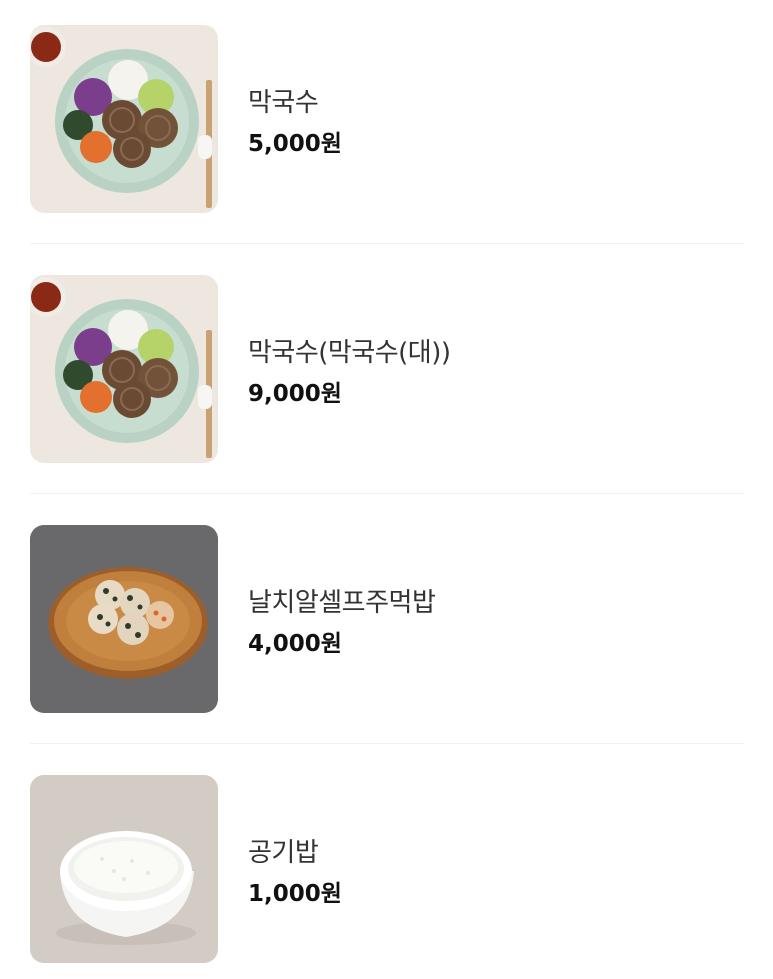  I want to click on rice-ball-plate-image, so click(124, 619).